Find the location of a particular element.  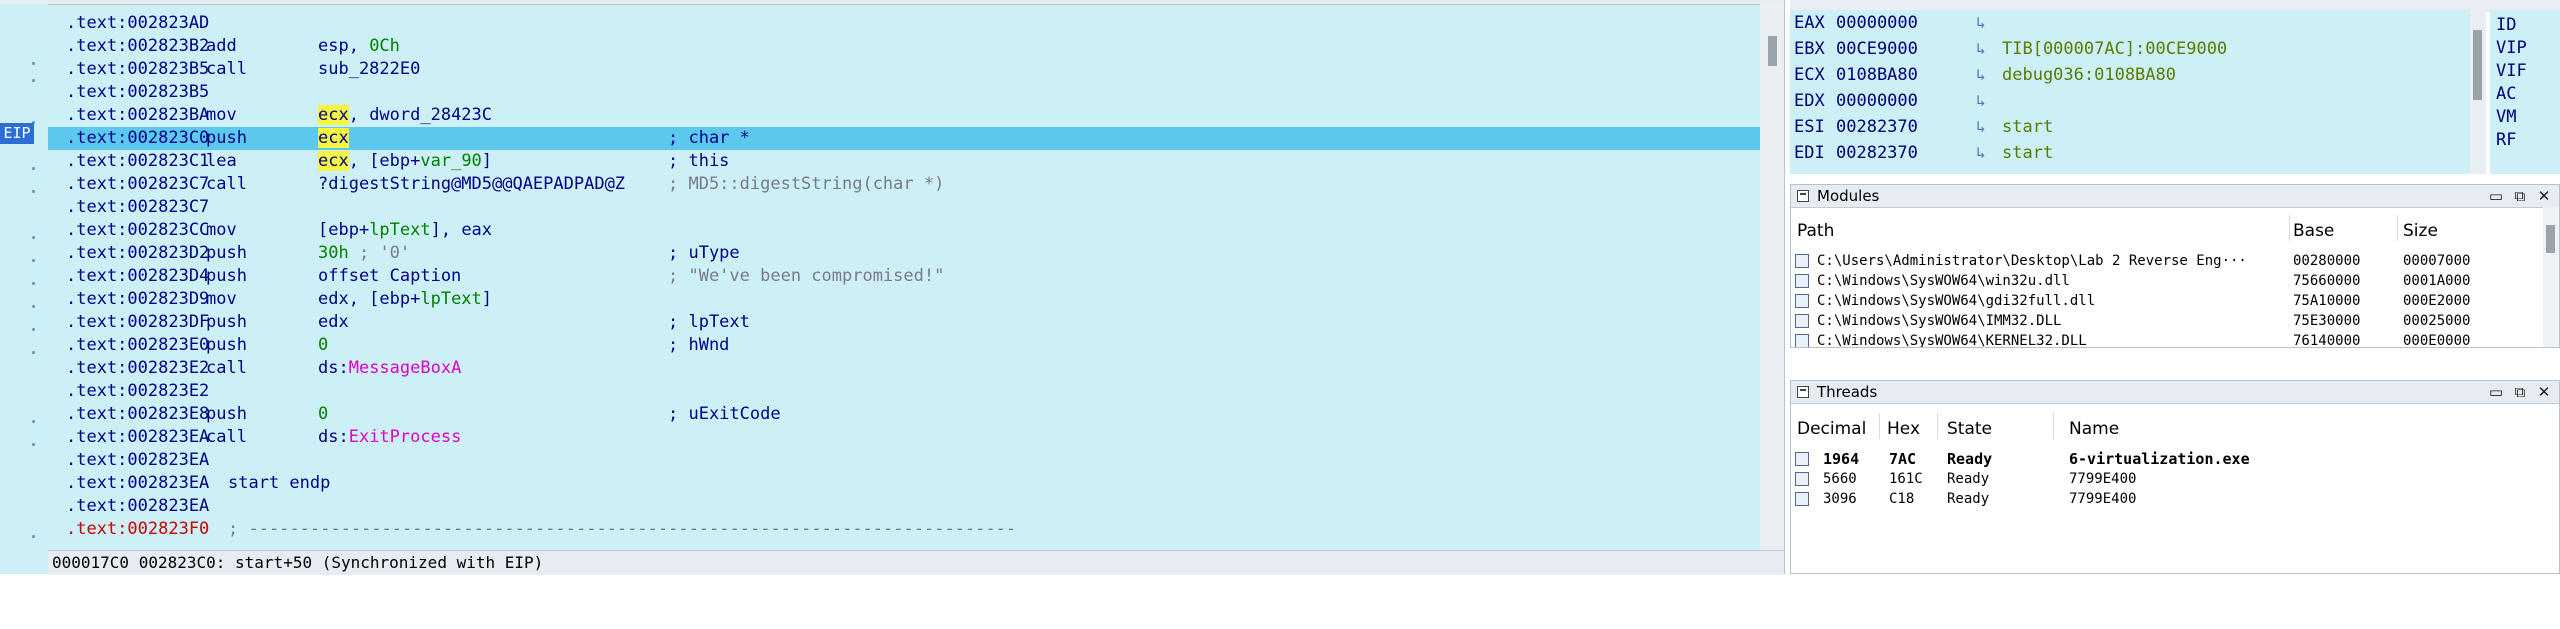

modules-scrollbar is located at coordinates (2551, 277).